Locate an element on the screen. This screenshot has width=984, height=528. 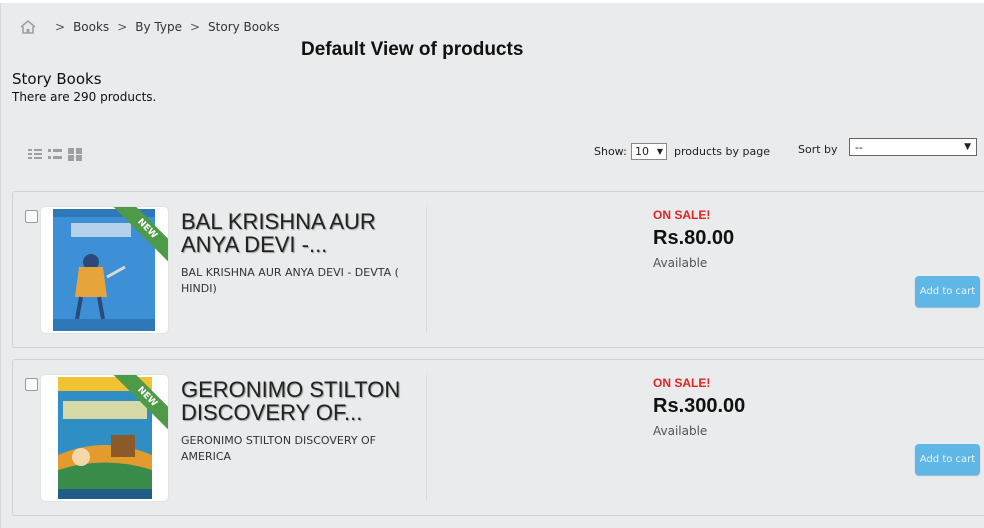
product-description: GERONIMO STILTON DISCOVERY OF AMERICA is located at coordinates (279, 448).